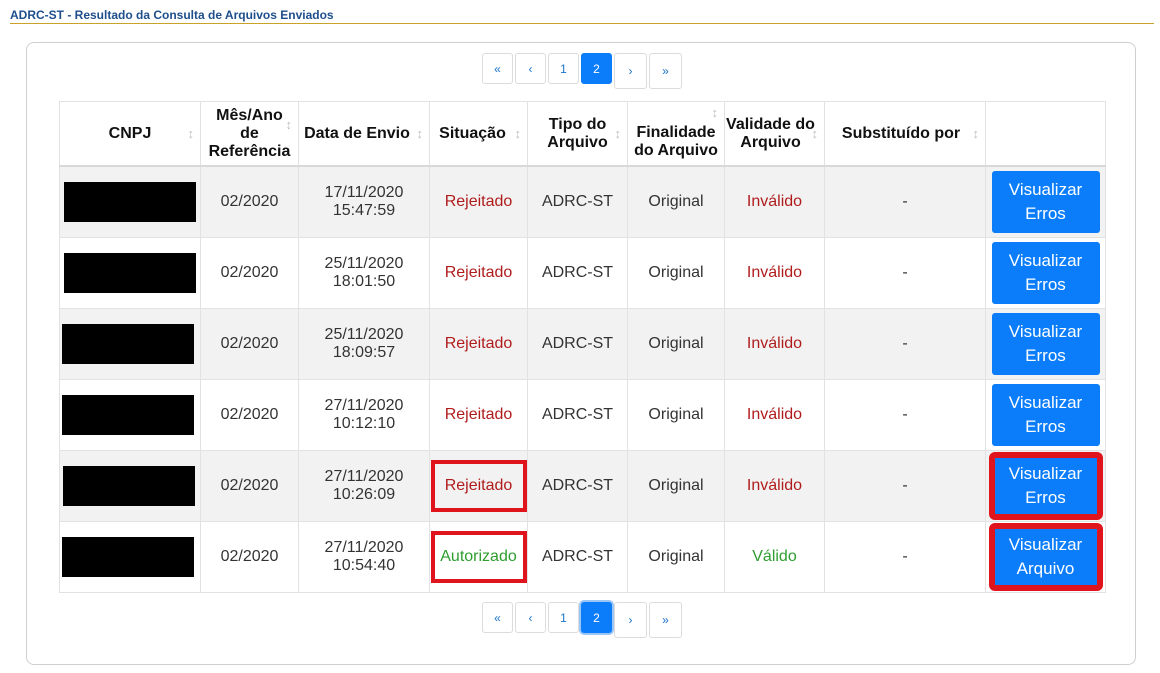  What do you see at coordinates (905, 273) in the screenshot?
I see `replaced-by-cell: -` at bounding box center [905, 273].